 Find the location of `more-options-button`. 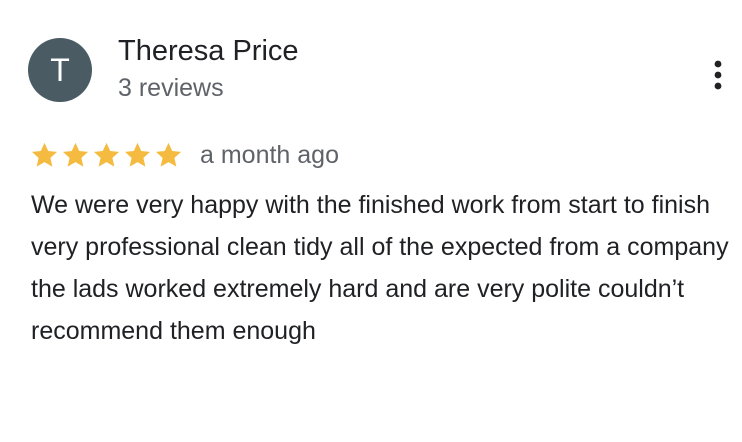

more-options-button is located at coordinates (718, 75).